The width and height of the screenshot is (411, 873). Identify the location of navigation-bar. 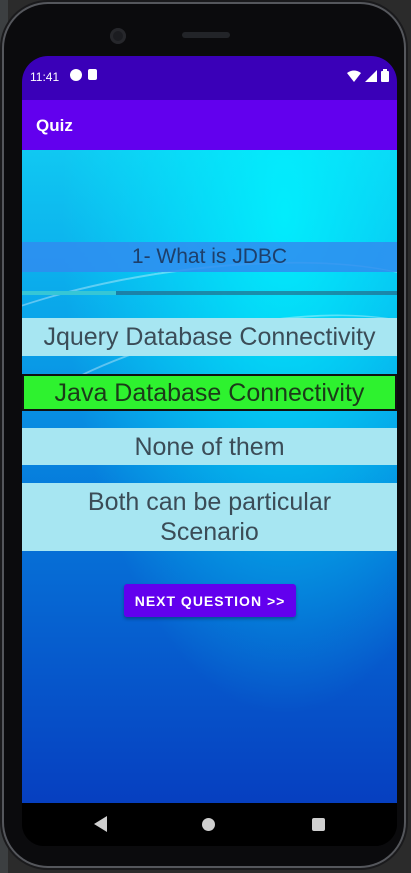
(209, 824).